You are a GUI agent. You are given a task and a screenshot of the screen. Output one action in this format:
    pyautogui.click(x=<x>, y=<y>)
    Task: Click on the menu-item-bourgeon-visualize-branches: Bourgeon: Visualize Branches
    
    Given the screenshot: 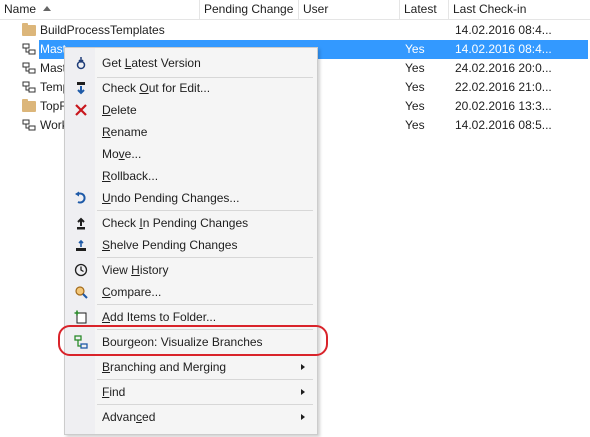 What is the action you would take?
    pyautogui.click(x=191, y=342)
    